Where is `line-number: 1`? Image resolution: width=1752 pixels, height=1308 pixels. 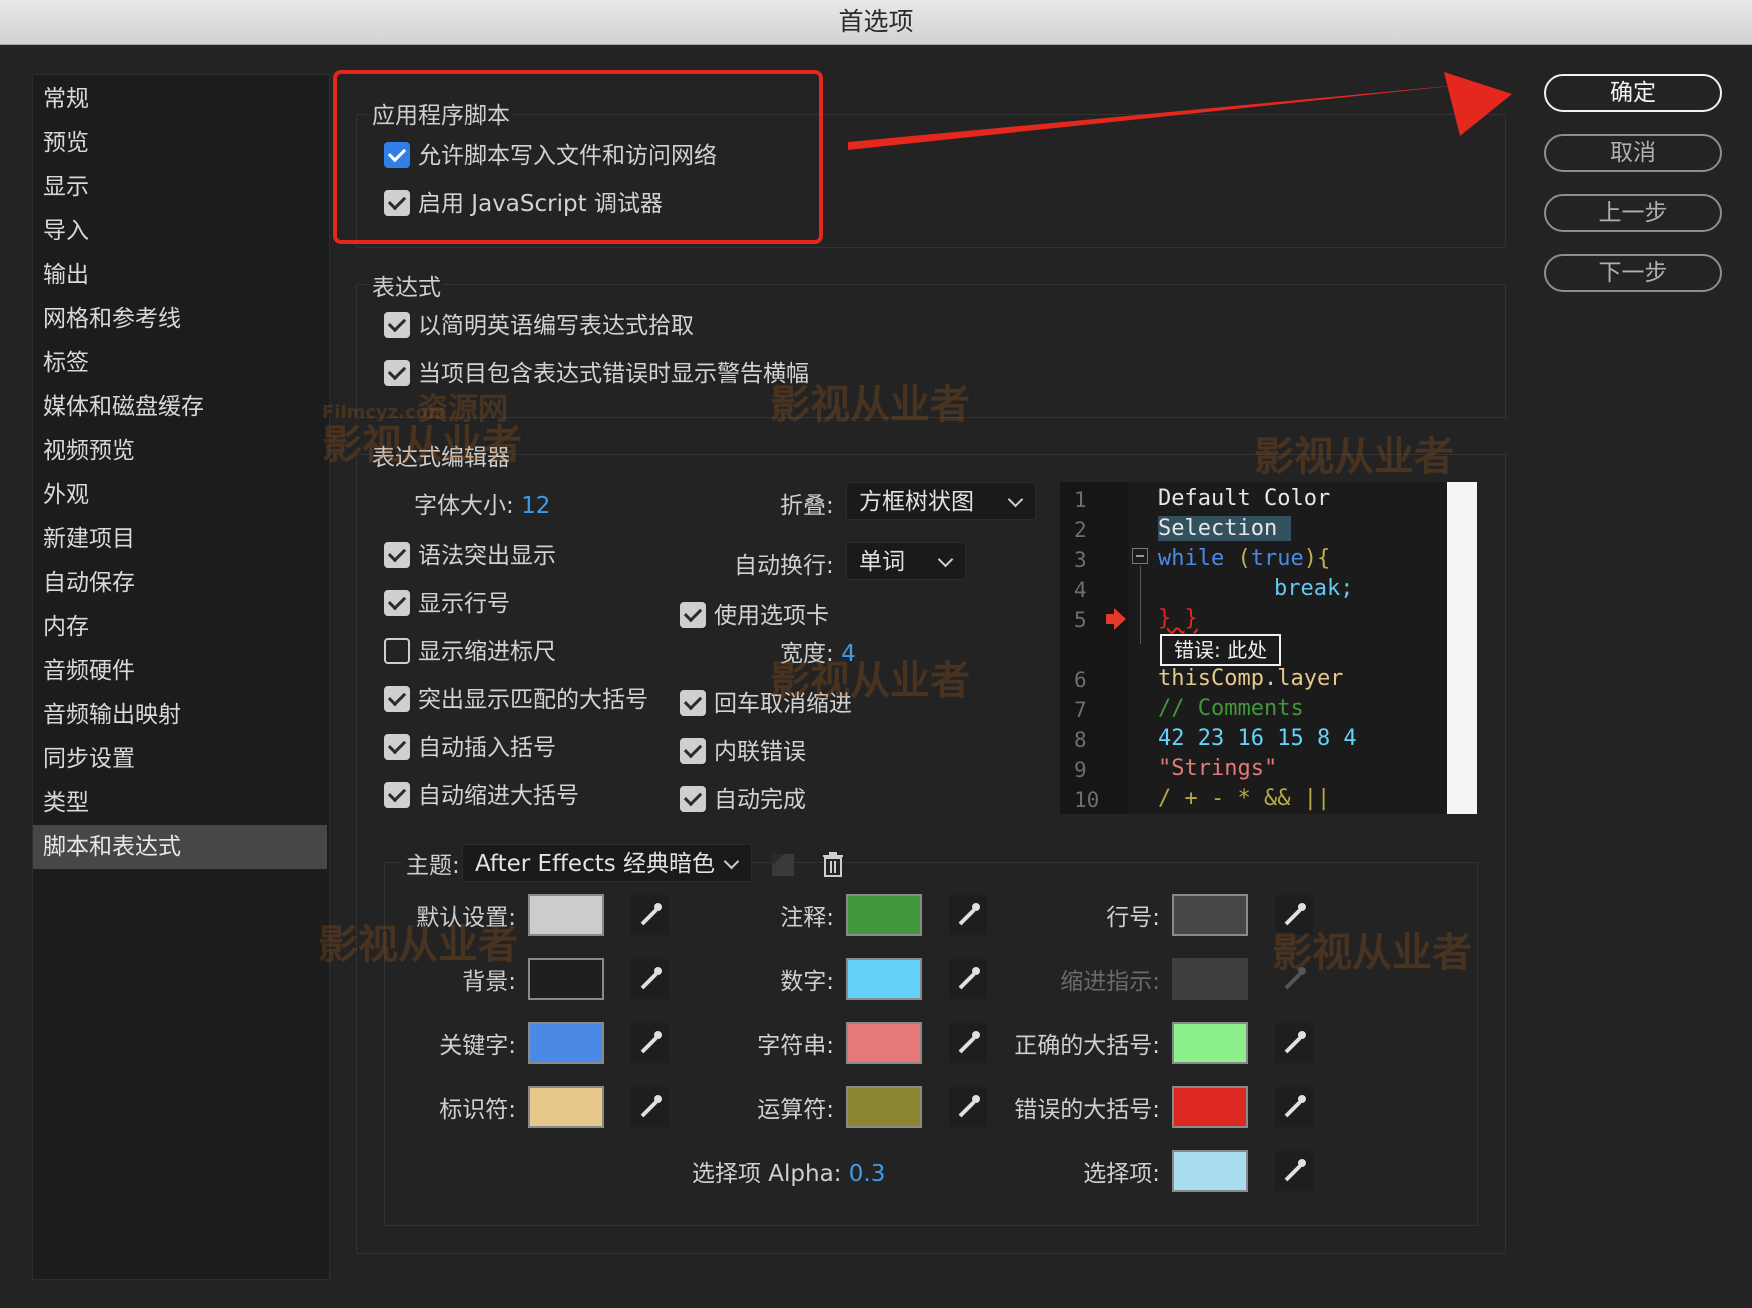 line-number: 1 is located at coordinates (1080, 500).